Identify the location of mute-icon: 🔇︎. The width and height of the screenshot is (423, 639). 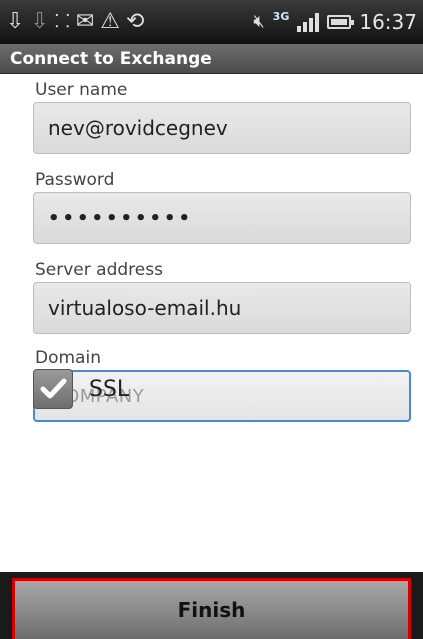
(259, 21).